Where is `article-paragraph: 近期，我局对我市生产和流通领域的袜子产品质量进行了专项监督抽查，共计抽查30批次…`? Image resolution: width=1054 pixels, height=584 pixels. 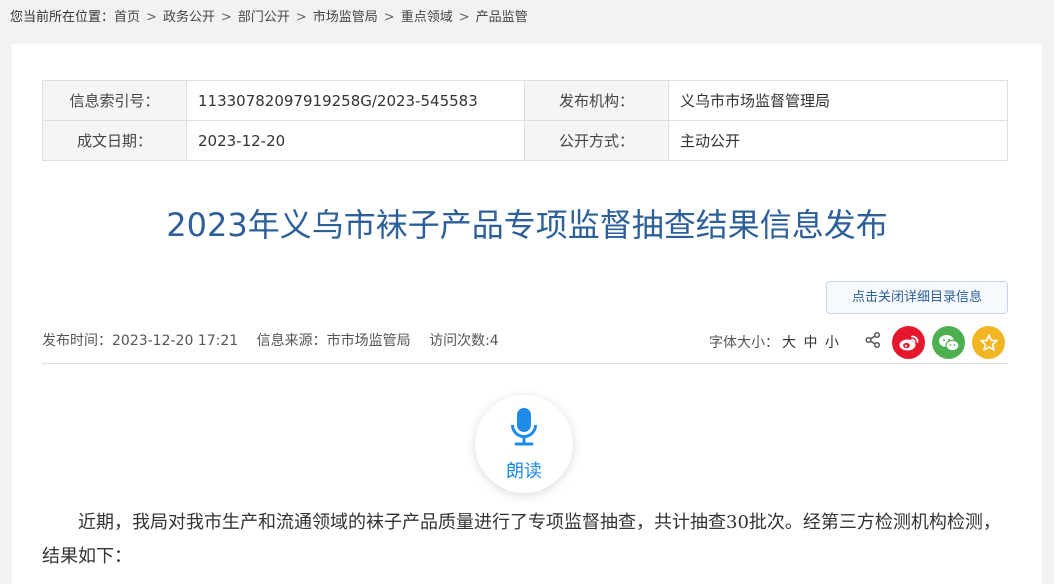 article-paragraph: 近期，我局对我市生产和流通领域的袜子产品质量进行了专项监督抽查，共计抽查30批次… is located at coordinates (521, 539).